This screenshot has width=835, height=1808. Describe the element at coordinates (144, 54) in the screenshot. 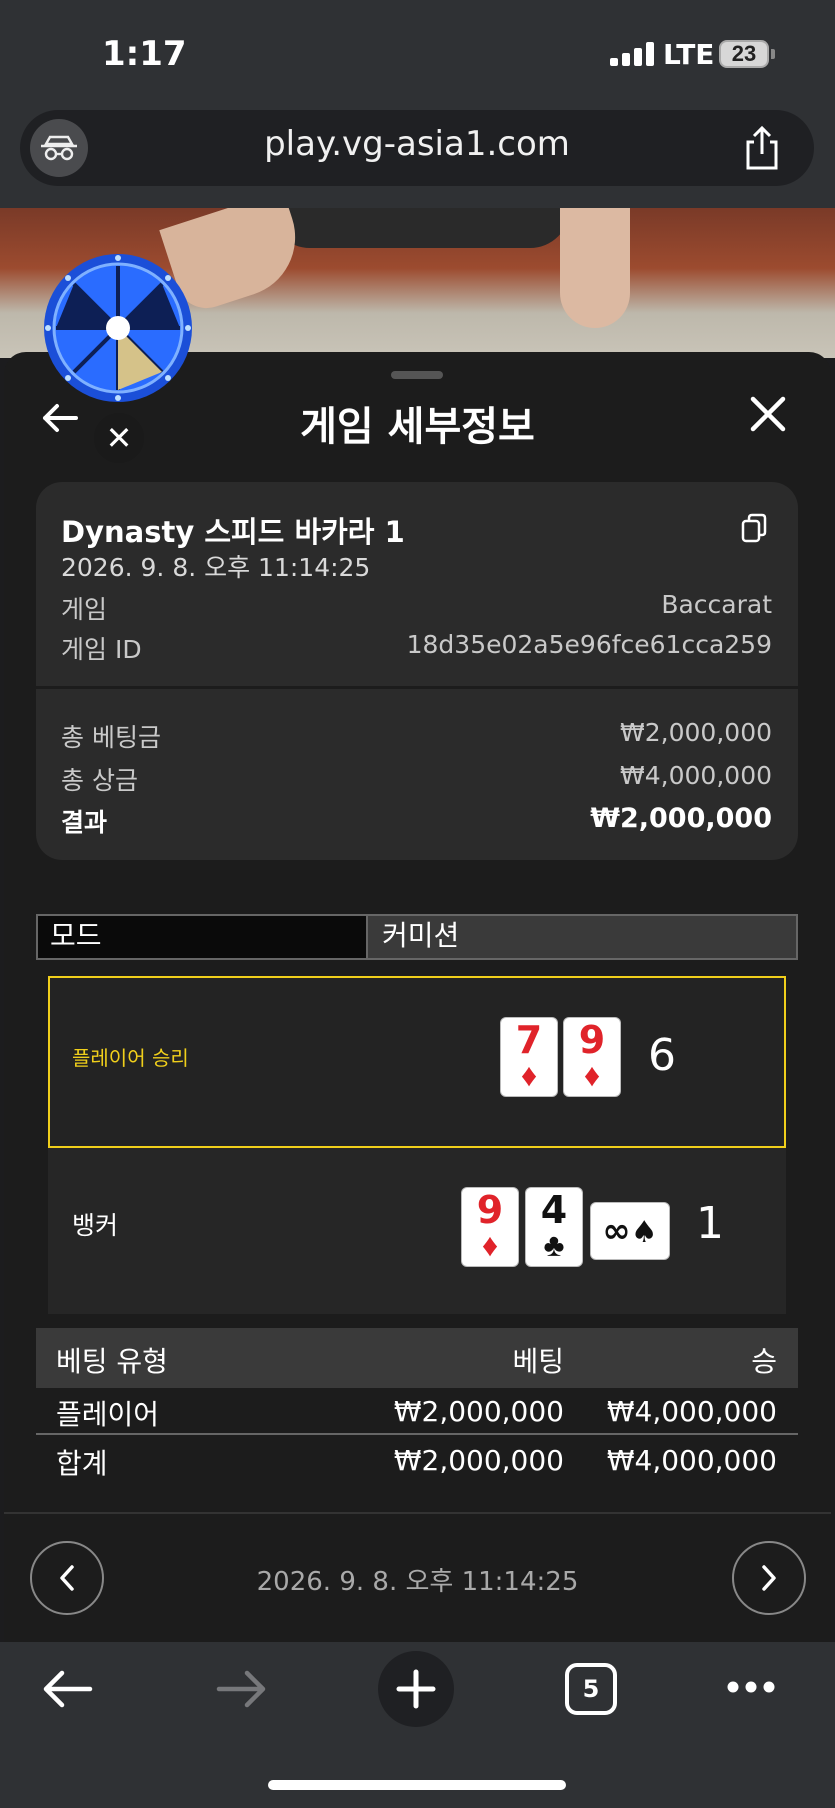

I see `status-time: 1:17` at that location.